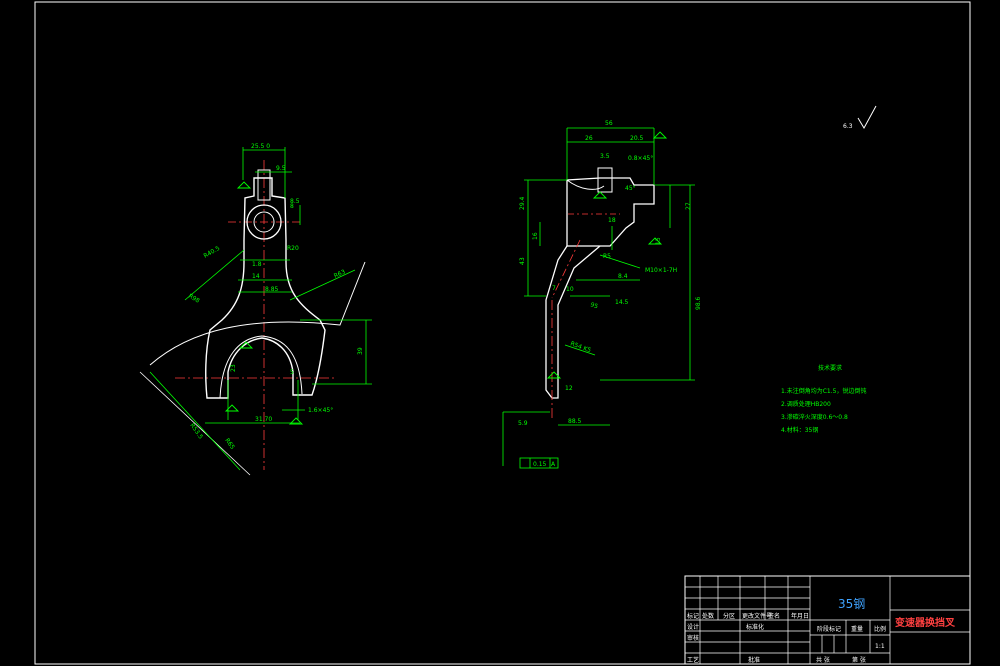 The image size is (1000, 666). What do you see at coordinates (925, 622) in the screenshot?
I see `tb-part-name: 变速器换挡叉` at bounding box center [925, 622].